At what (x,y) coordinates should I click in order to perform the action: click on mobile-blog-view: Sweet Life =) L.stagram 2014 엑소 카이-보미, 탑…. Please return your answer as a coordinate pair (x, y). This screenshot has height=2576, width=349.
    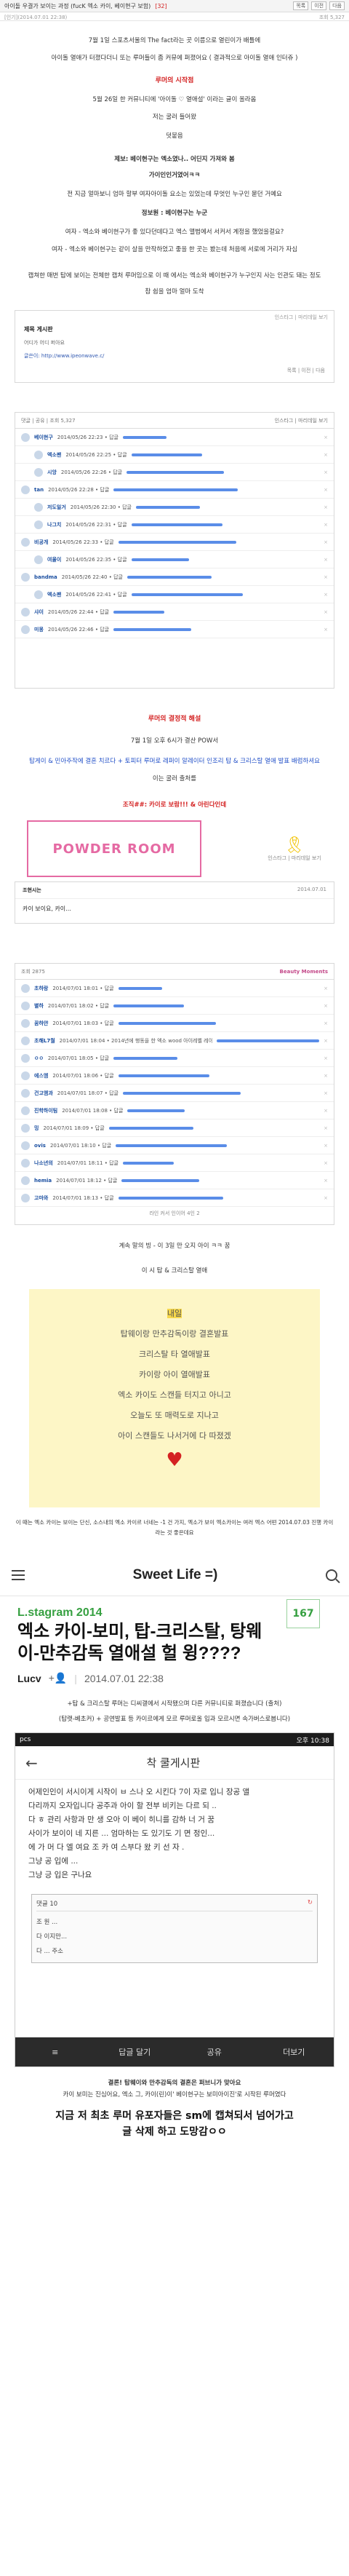
    Looking at the image, I should click on (174, 1639).